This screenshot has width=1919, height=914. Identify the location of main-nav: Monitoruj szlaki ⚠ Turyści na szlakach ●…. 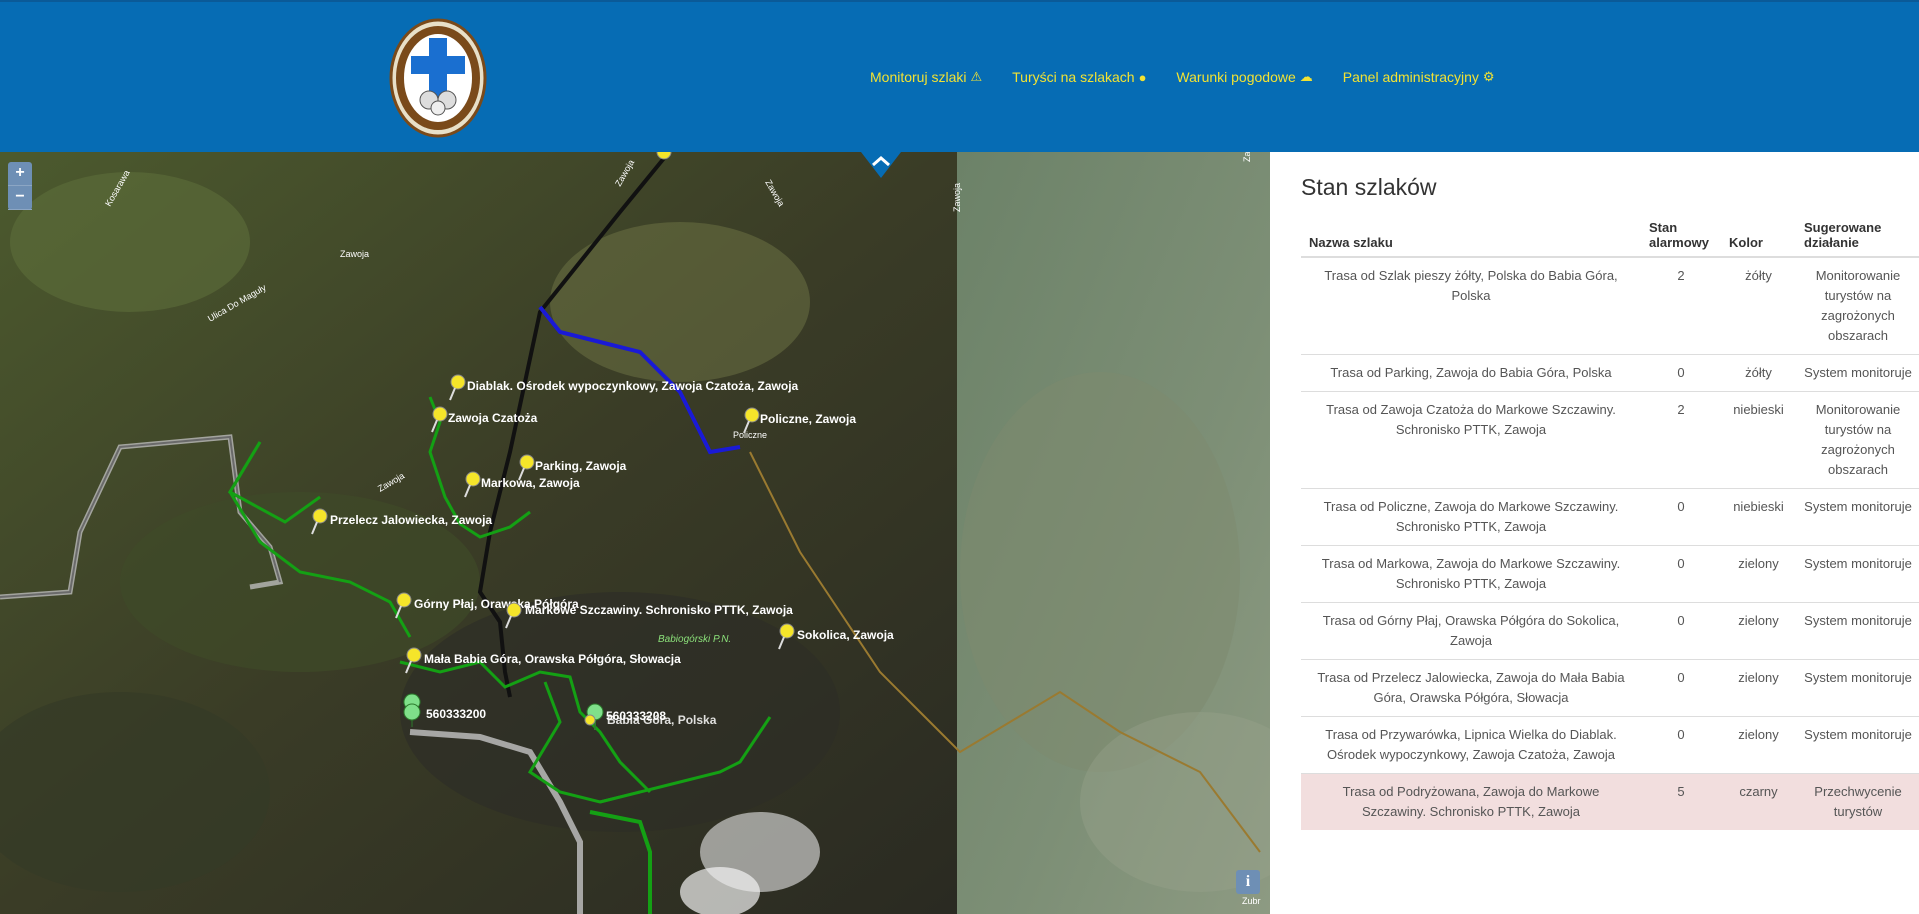
(1197, 77).